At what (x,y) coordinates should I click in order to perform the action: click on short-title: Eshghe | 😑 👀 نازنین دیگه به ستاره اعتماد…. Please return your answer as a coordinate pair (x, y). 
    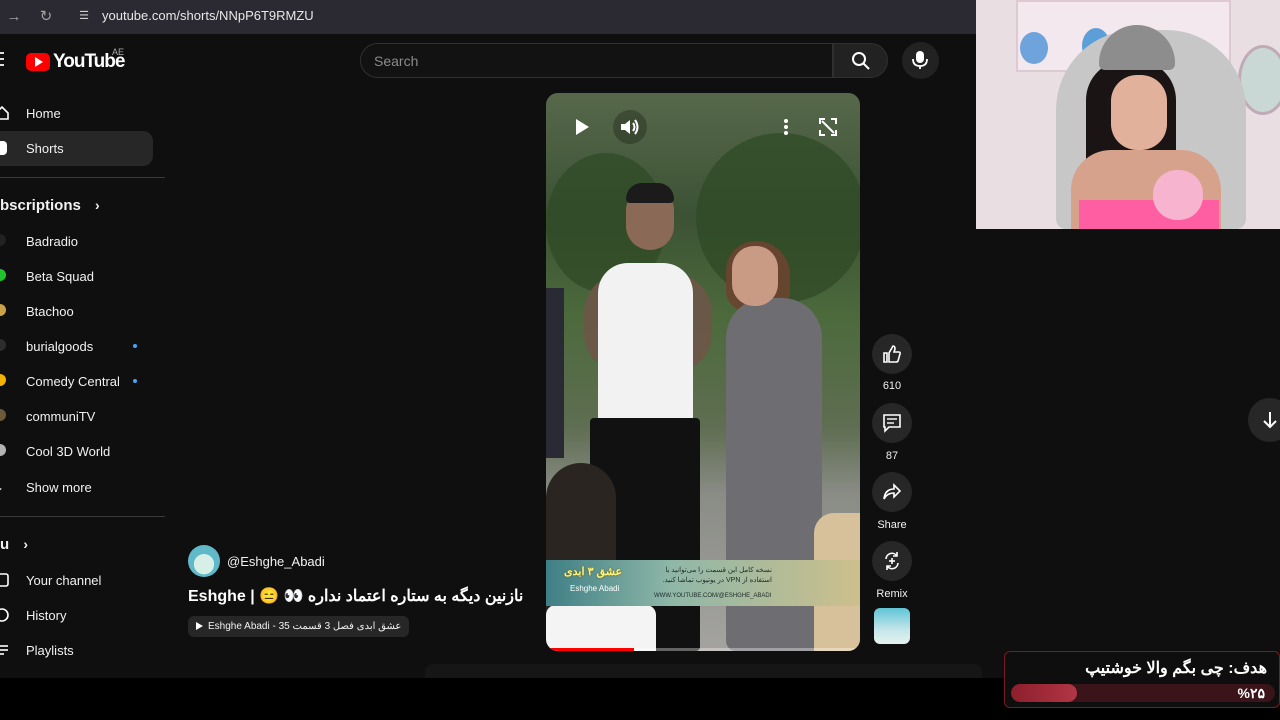
    Looking at the image, I should click on (358, 596).